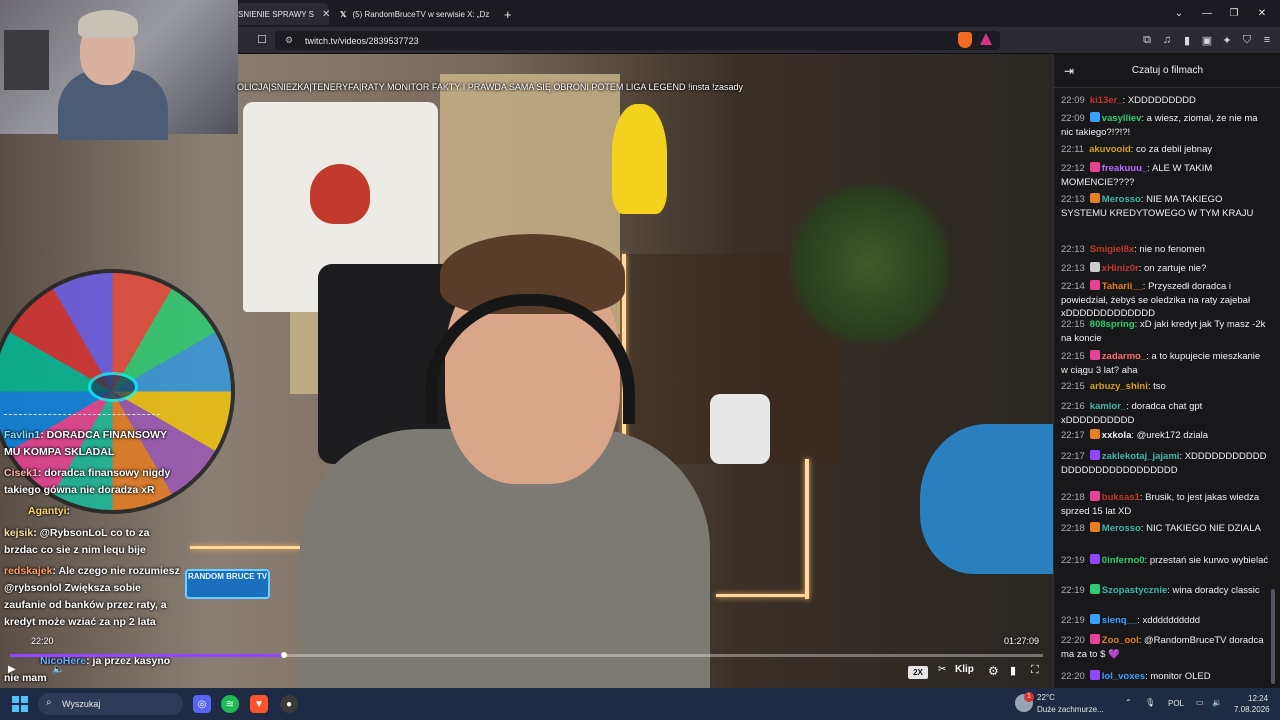 This screenshot has width=1280, height=720. Describe the element at coordinates (1247, 40) in the screenshot. I see `vpn-icon: ⛉` at that location.